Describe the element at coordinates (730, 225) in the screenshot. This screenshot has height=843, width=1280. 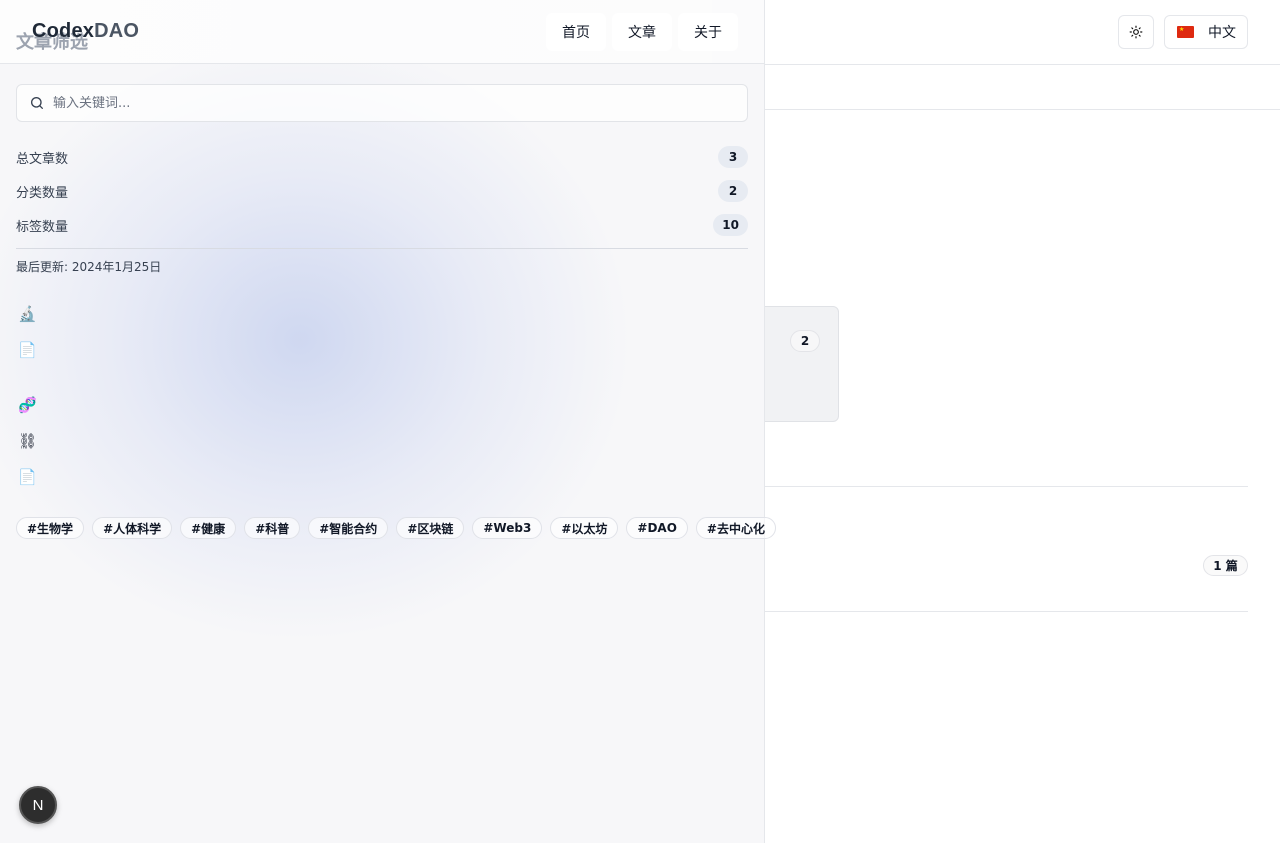
I see `stat-value: 10` at that location.